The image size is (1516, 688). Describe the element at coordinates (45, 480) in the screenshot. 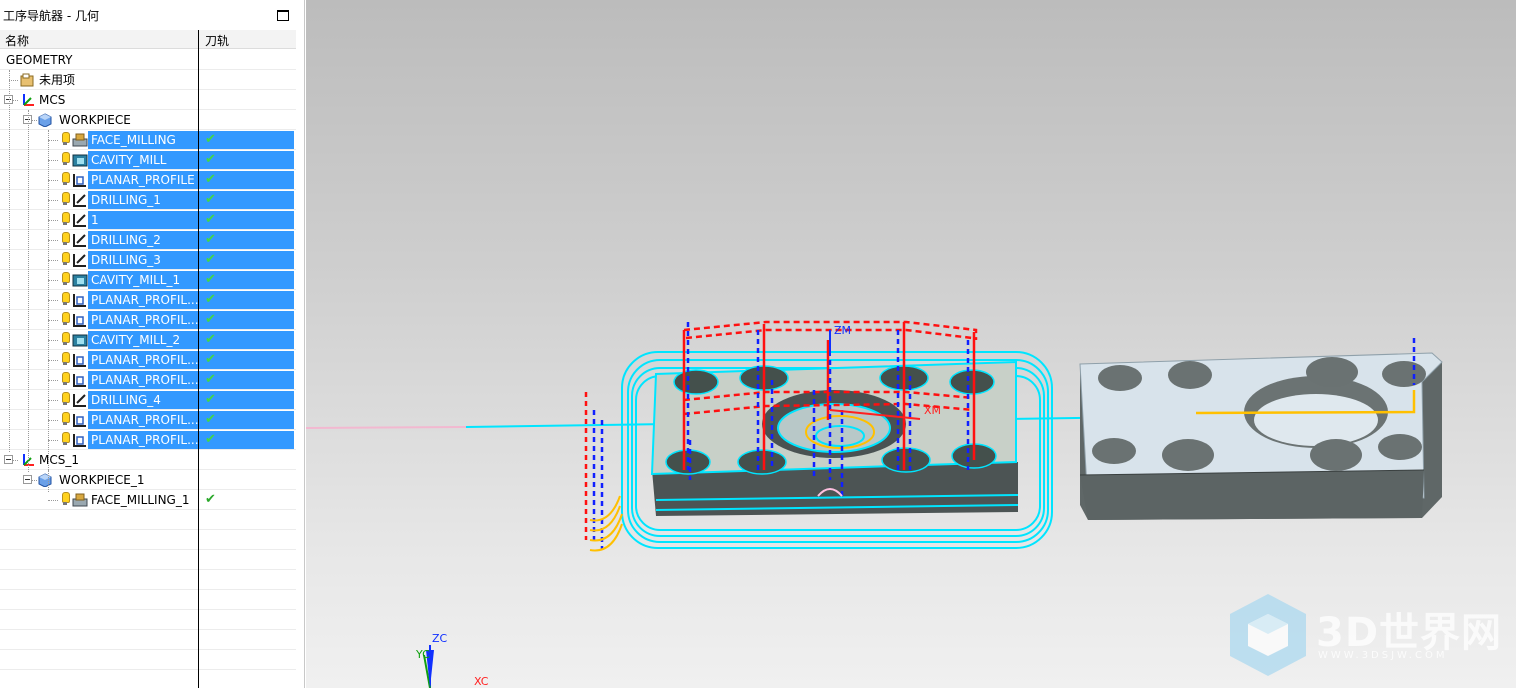

I see `workpiece-icon` at that location.